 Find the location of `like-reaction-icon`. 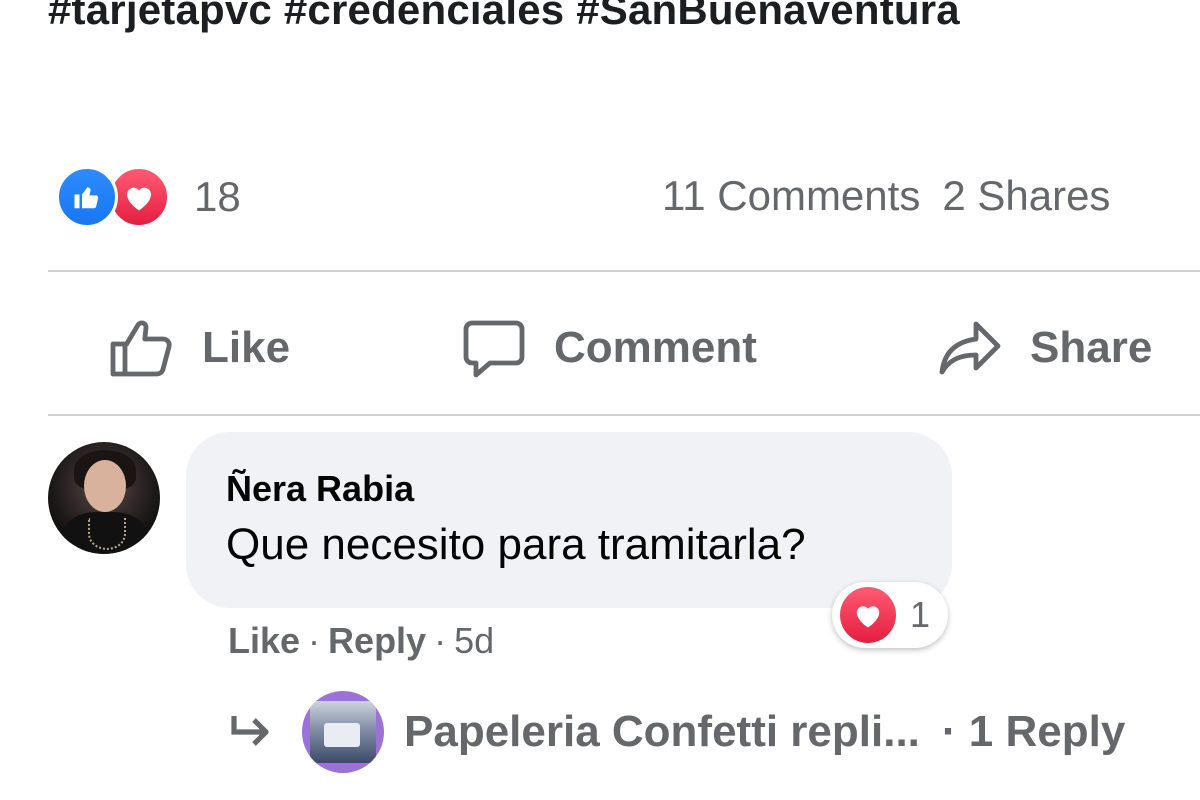

like-reaction-icon is located at coordinates (87, 197).